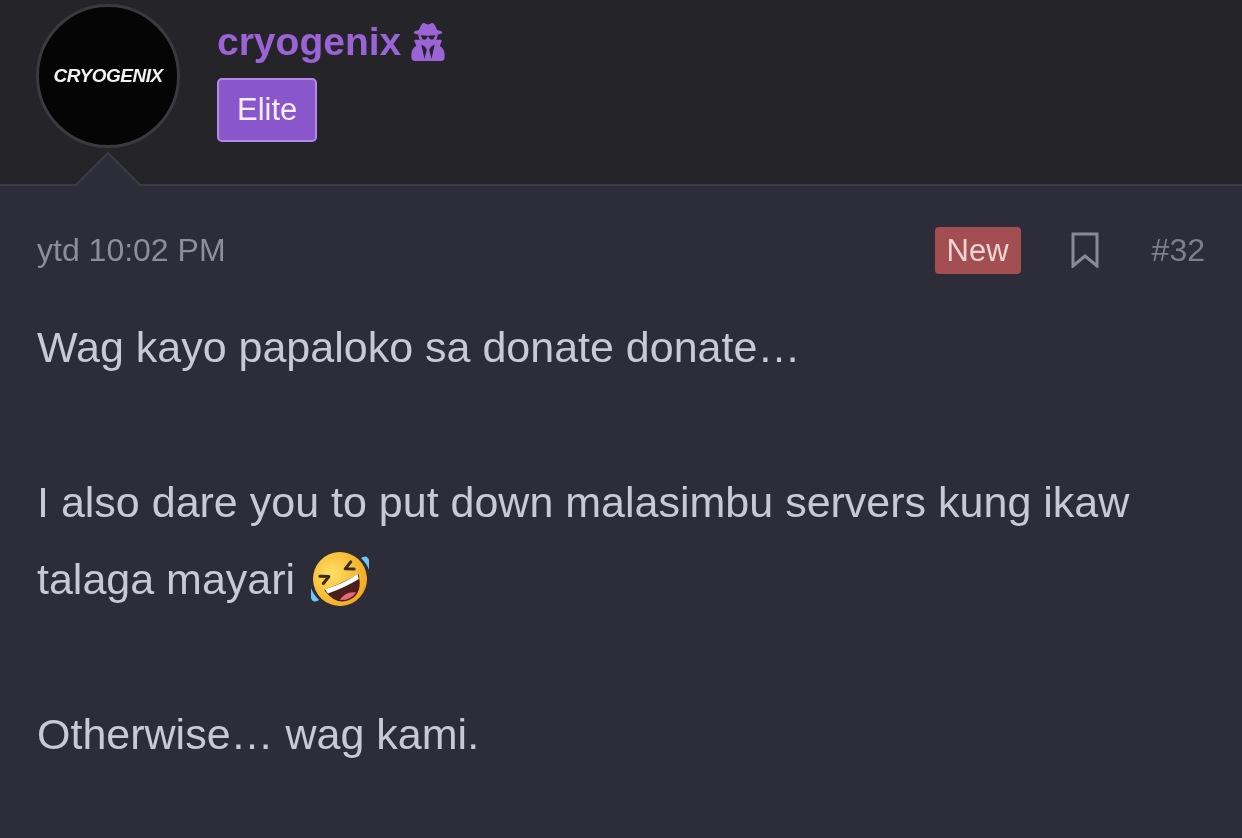 This screenshot has height=838, width=1242. What do you see at coordinates (583, 502) in the screenshot?
I see `post-text: I also dare you to put down malasimbu servers kung ikaw` at bounding box center [583, 502].